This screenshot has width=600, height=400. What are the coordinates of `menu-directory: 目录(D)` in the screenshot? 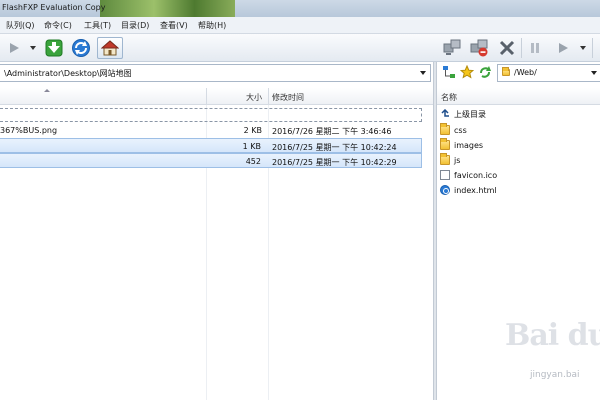 It's located at (135, 25).